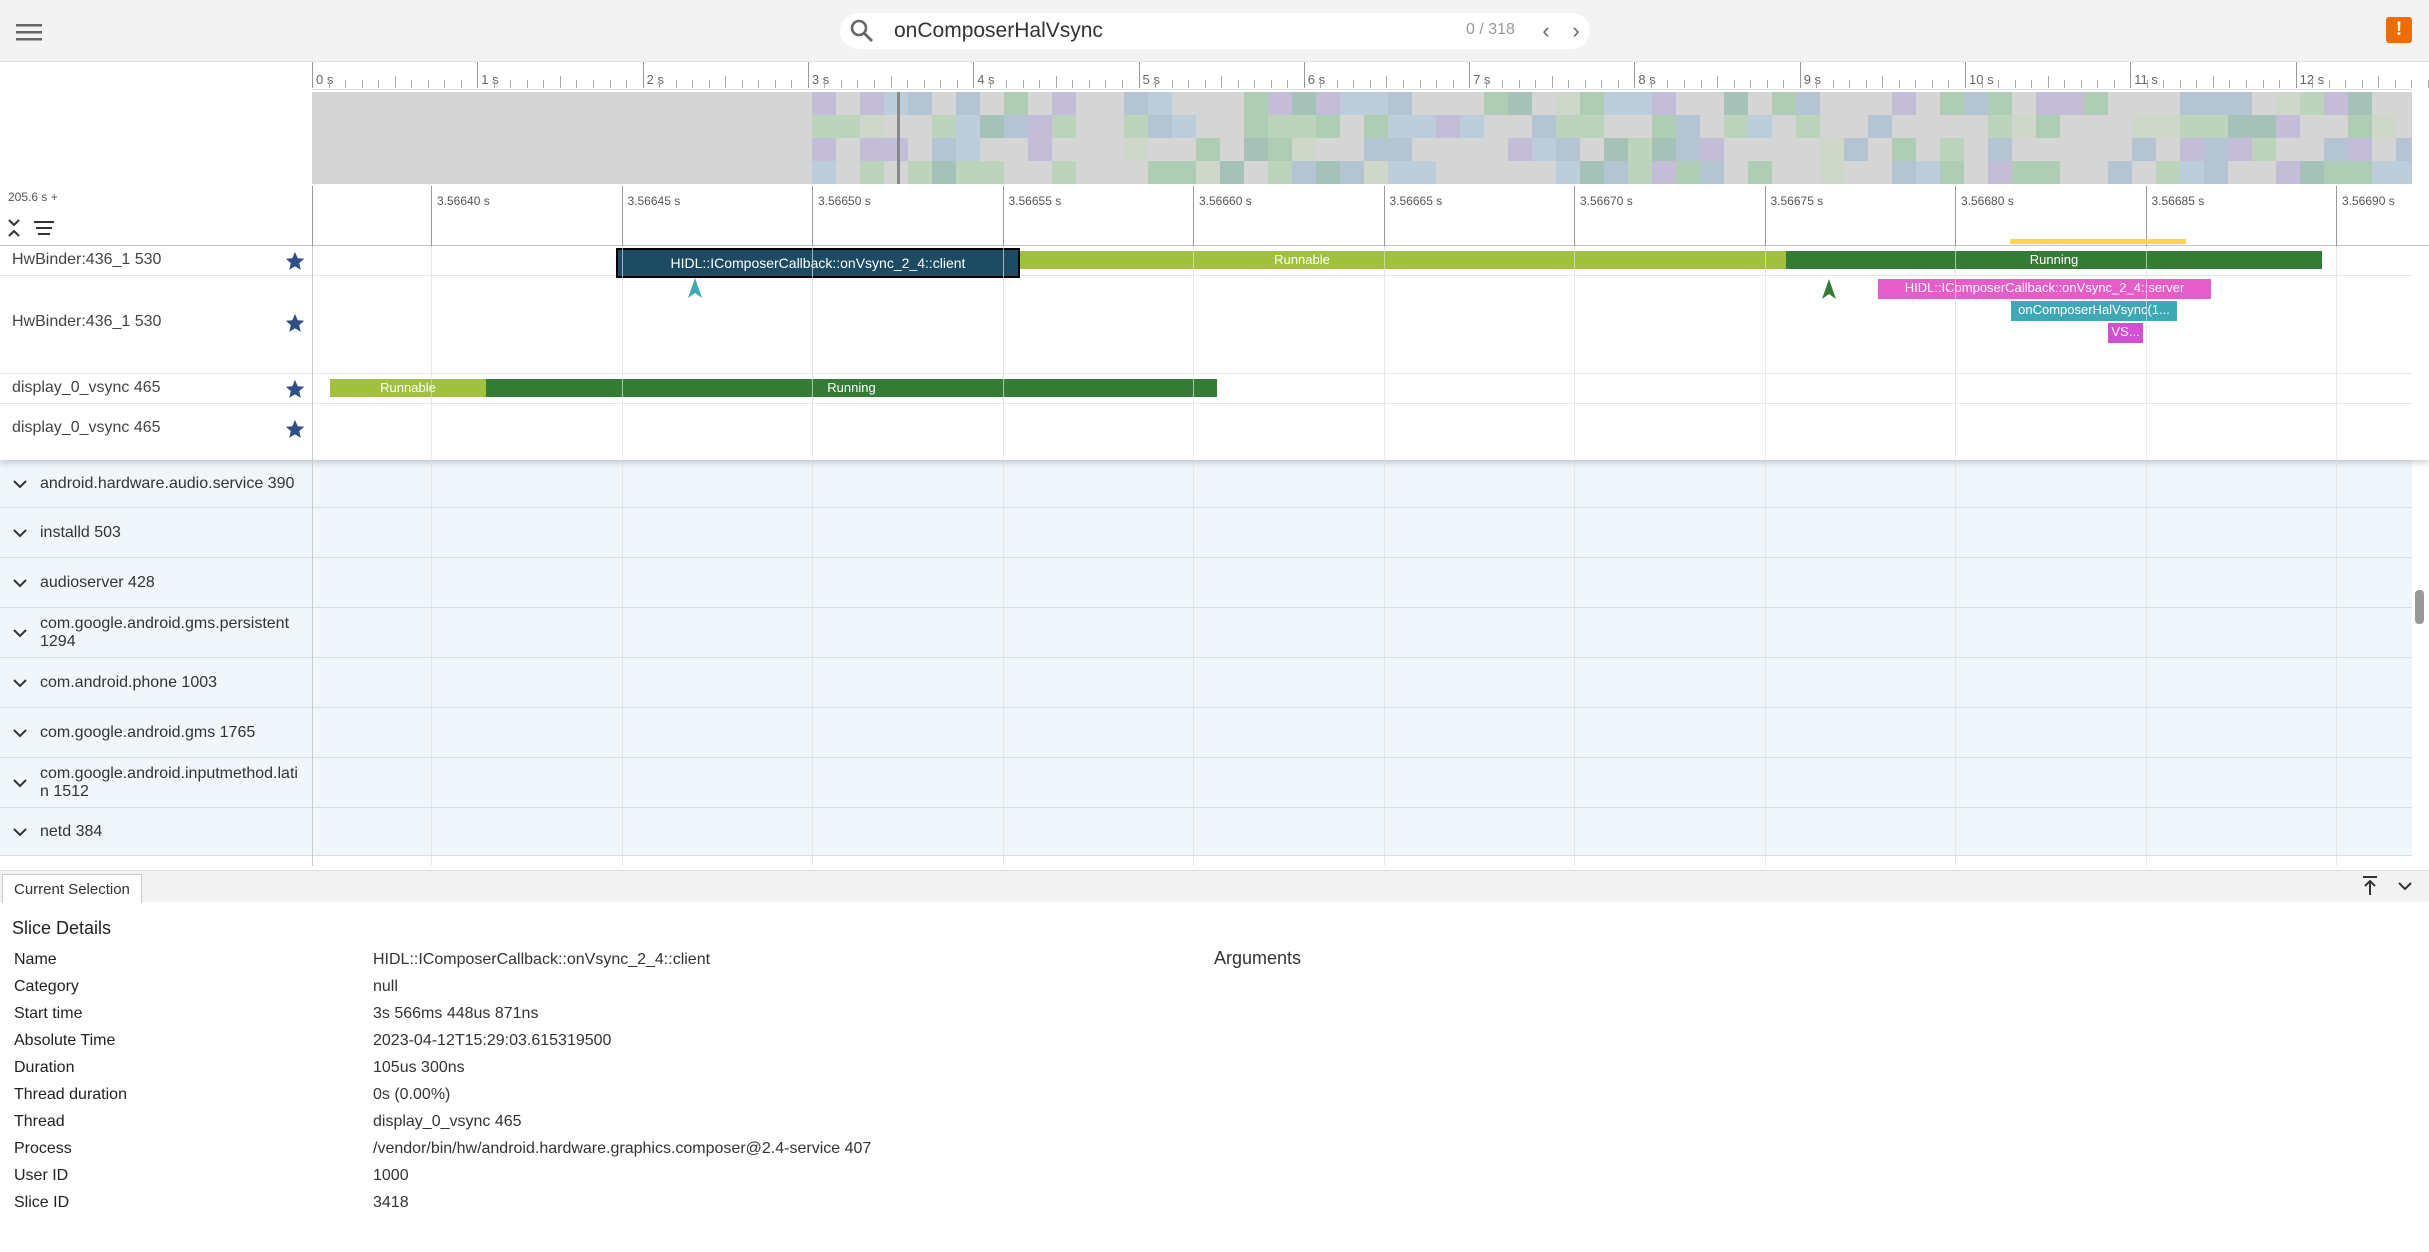 The image size is (2429, 1252). I want to click on scrollbar-thumb, so click(2419, 607).